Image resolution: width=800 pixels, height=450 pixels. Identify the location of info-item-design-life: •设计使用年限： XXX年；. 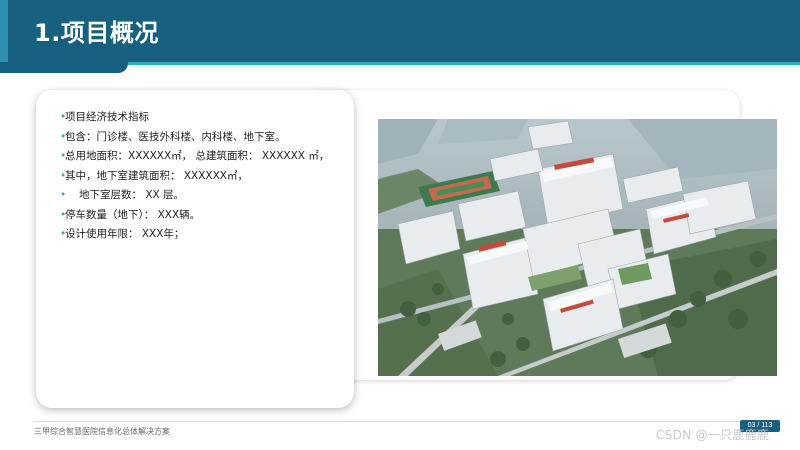
(205, 235).